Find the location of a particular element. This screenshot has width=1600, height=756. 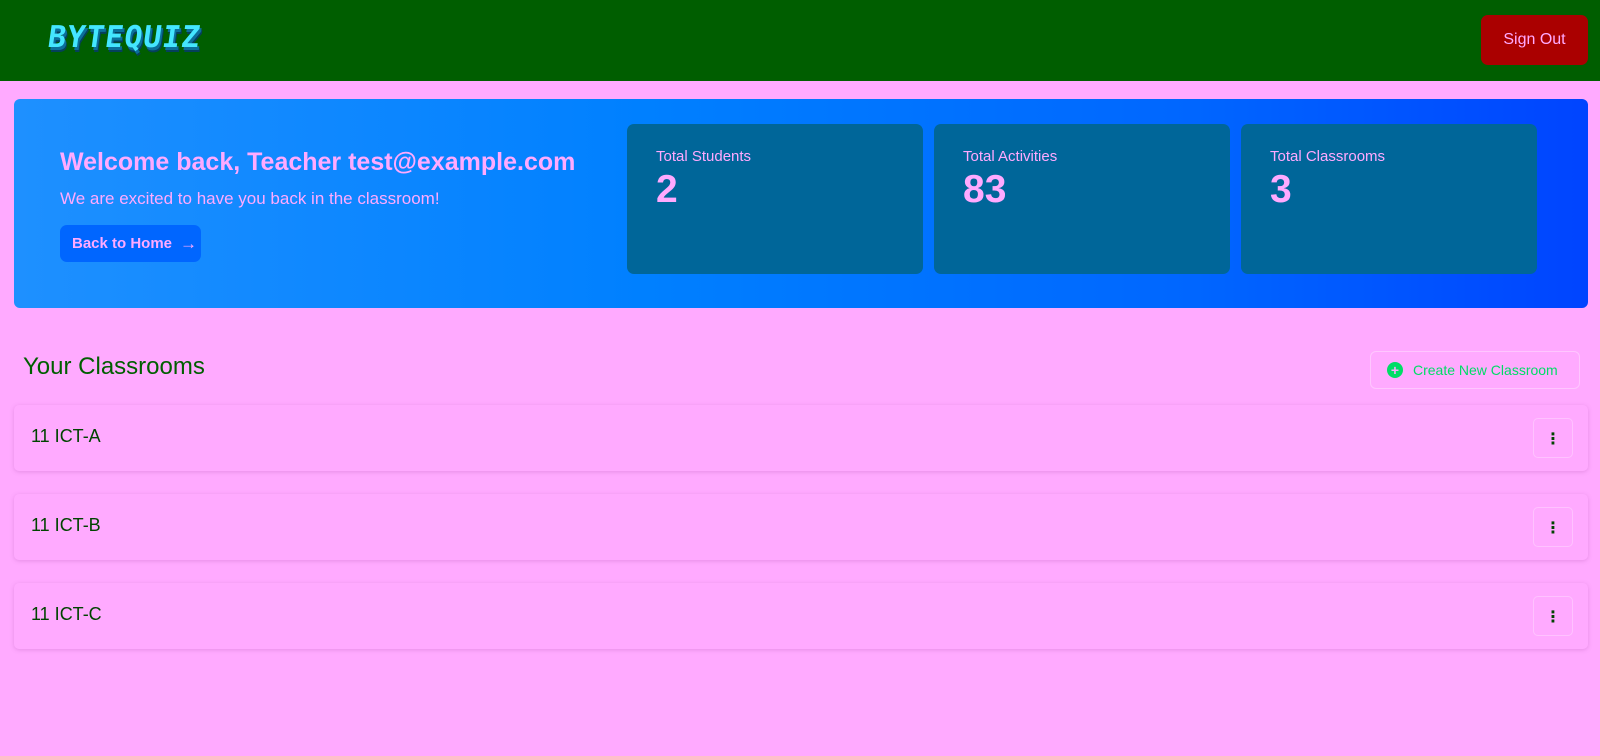

stat-card-total-activities: Total Activities 83 is located at coordinates (1082, 199).